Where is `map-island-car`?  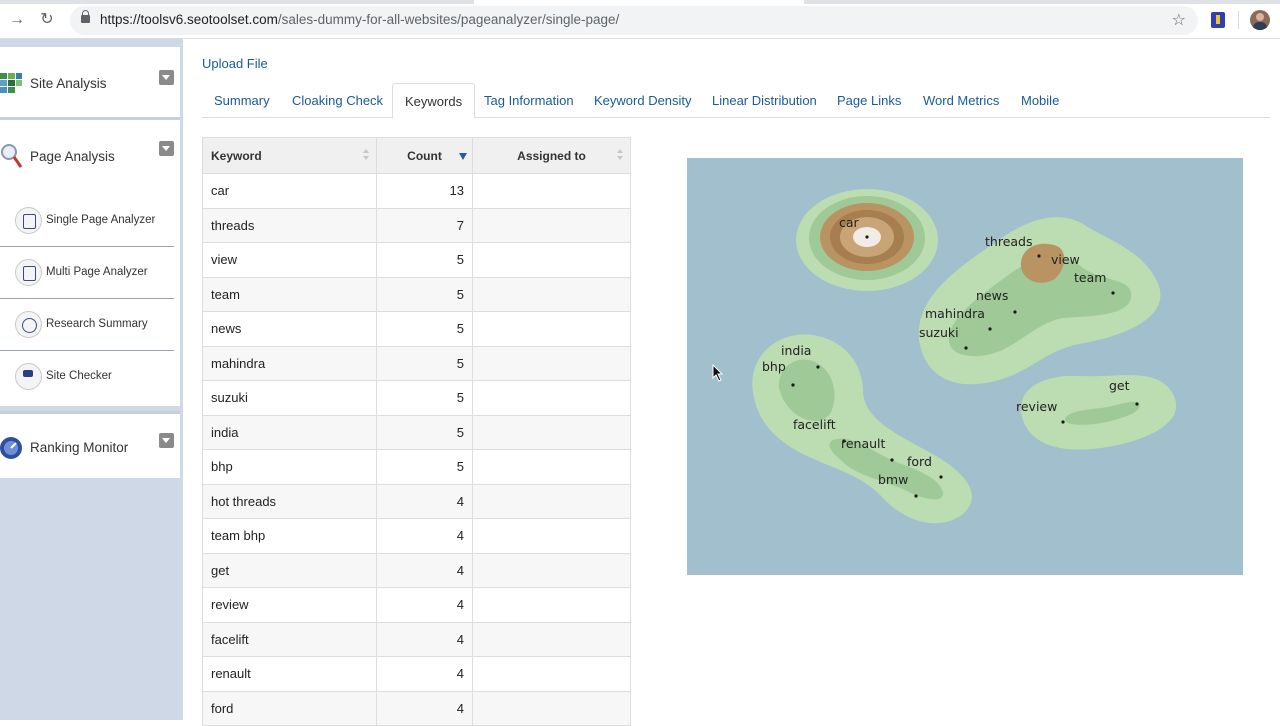 map-island-car is located at coordinates (867, 240).